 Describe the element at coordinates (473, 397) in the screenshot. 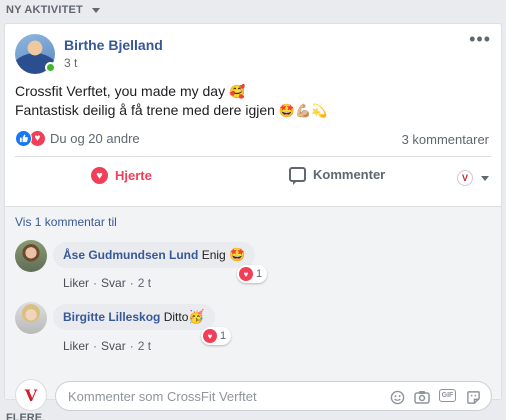

I see `sticker-icon` at that location.